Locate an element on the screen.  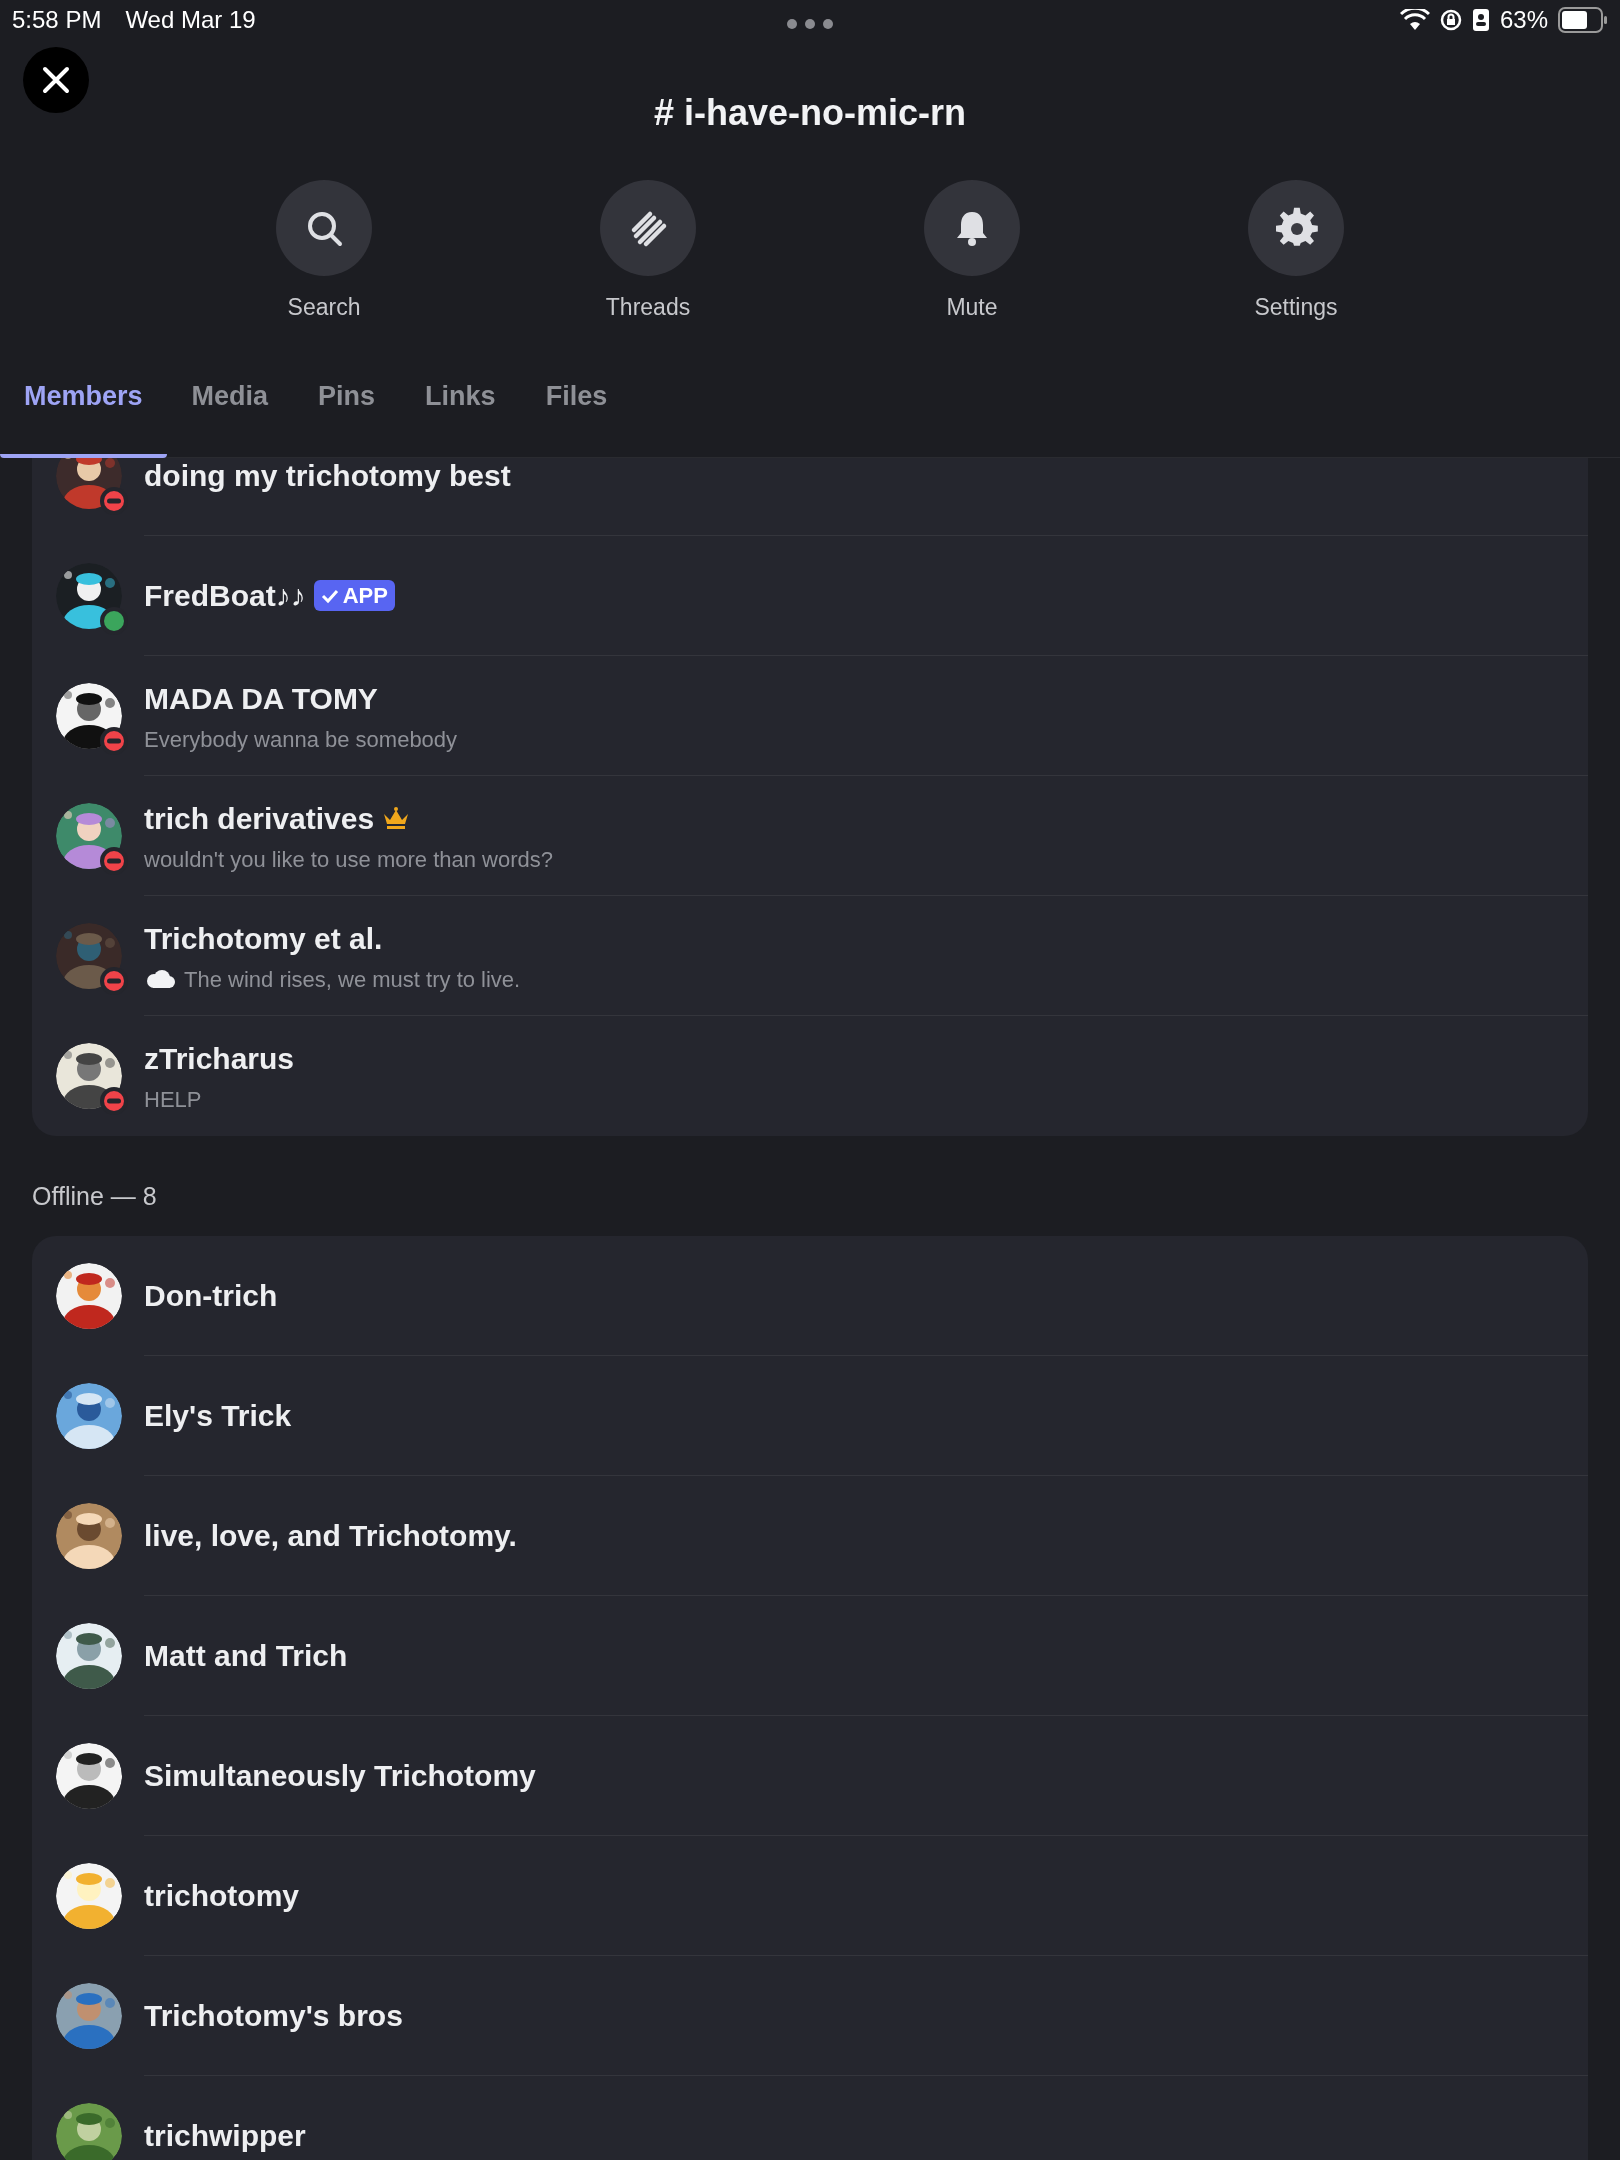
member-row: Ely's Trick is located at coordinates (810, 1415).